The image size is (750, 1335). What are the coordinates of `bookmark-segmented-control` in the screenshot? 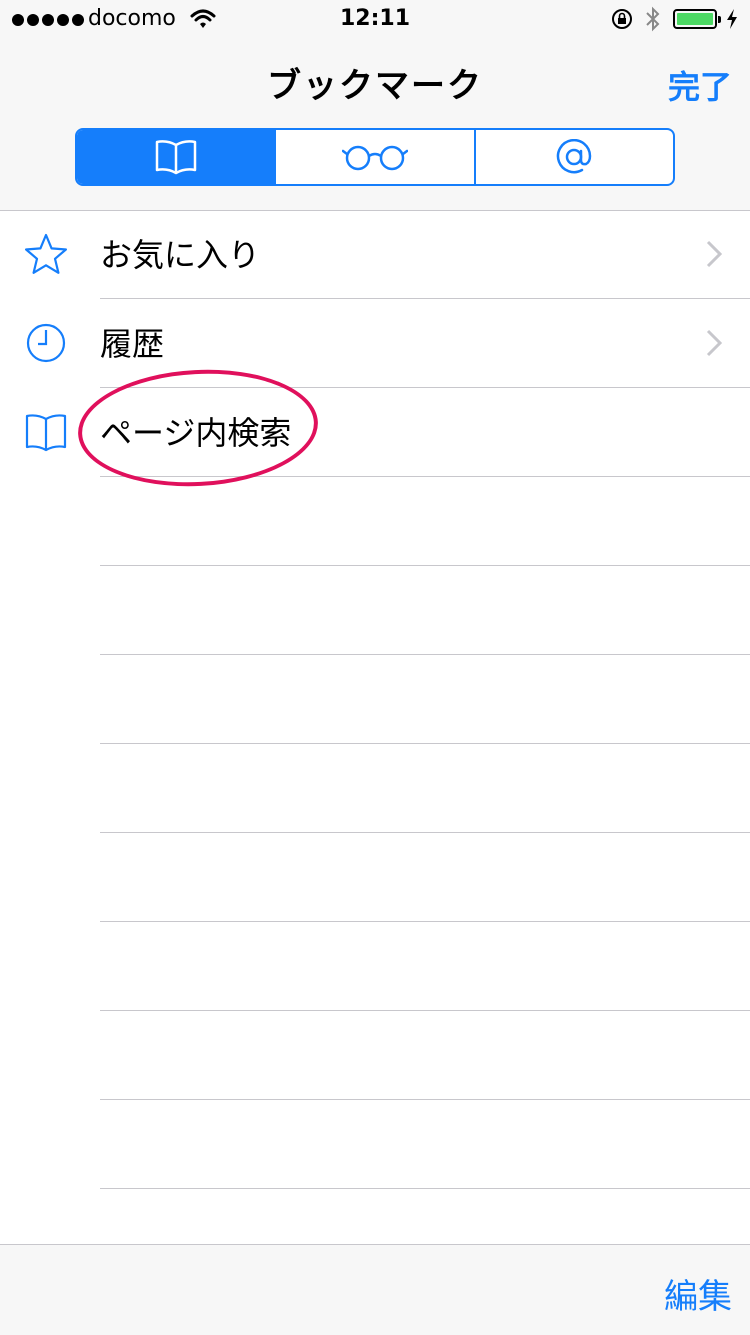 It's located at (375, 157).